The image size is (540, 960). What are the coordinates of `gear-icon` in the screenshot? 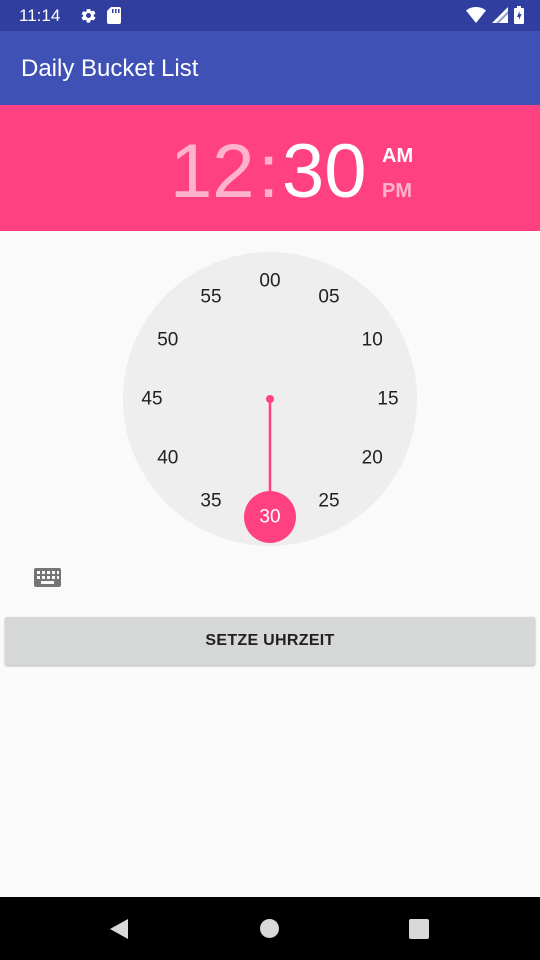 It's located at (88, 18).